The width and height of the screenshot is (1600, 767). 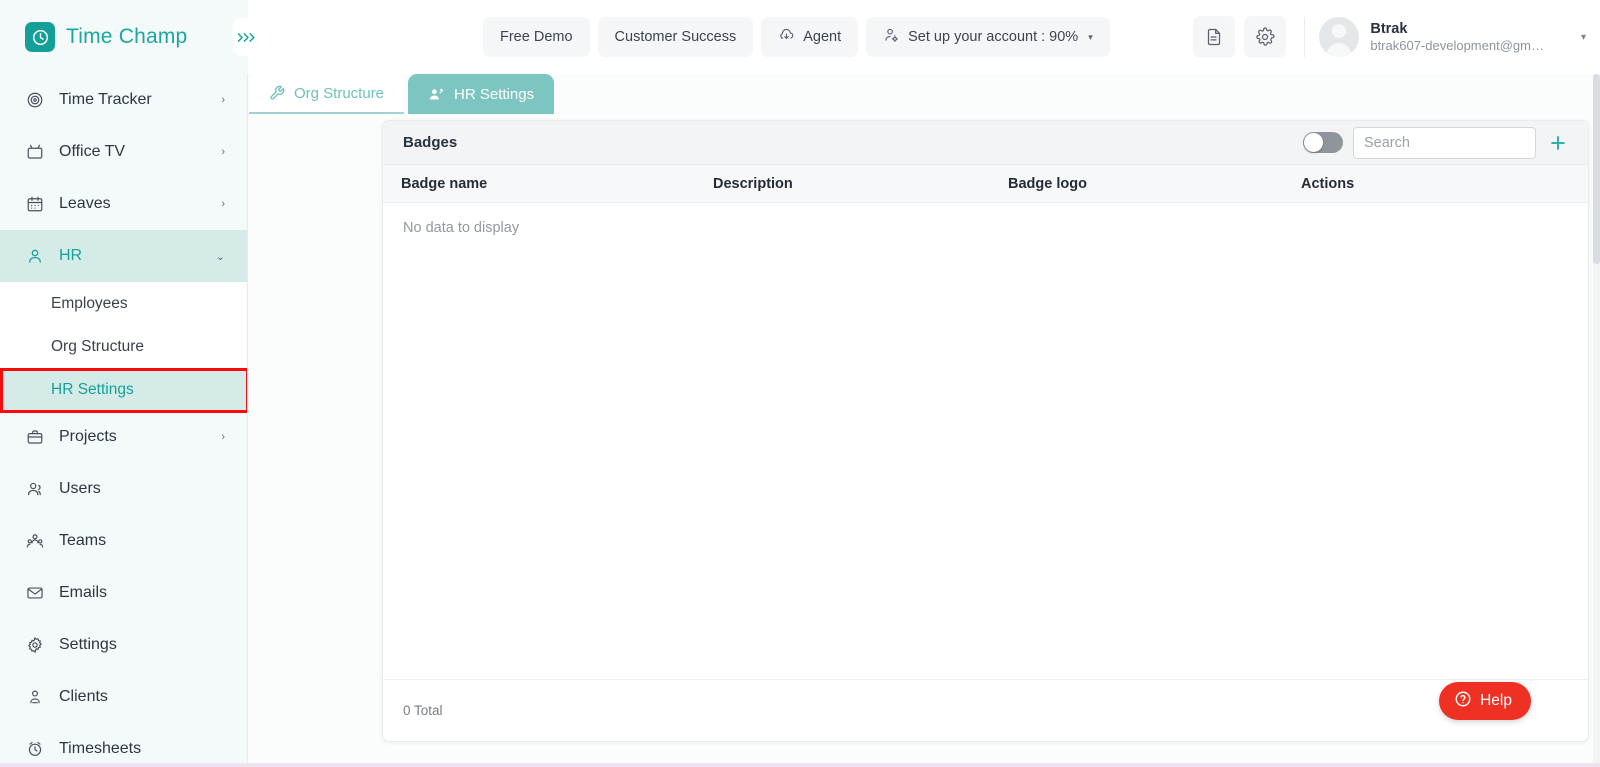 What do you see at coordinates (123, 437) in the screenshot?
I see `sidebar-item-projects: Projects ›` at bounding box center [123, 437].